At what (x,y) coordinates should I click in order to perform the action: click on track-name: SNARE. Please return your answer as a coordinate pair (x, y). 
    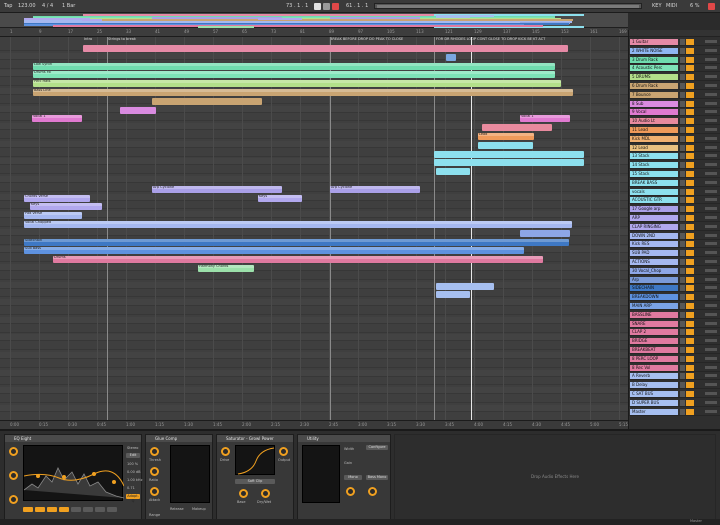
    Looking at the image, I should click on (654, 323).